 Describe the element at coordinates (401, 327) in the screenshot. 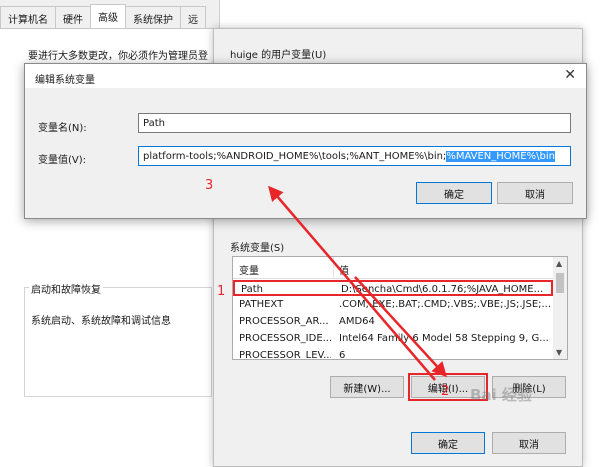

I see `arrow-to-edit-button` at that location.